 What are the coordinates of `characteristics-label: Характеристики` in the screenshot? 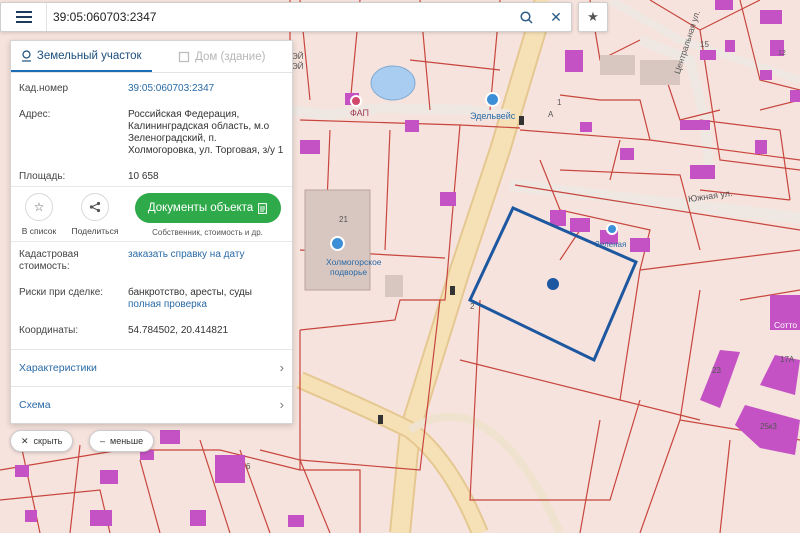 It's located at (58, 367).